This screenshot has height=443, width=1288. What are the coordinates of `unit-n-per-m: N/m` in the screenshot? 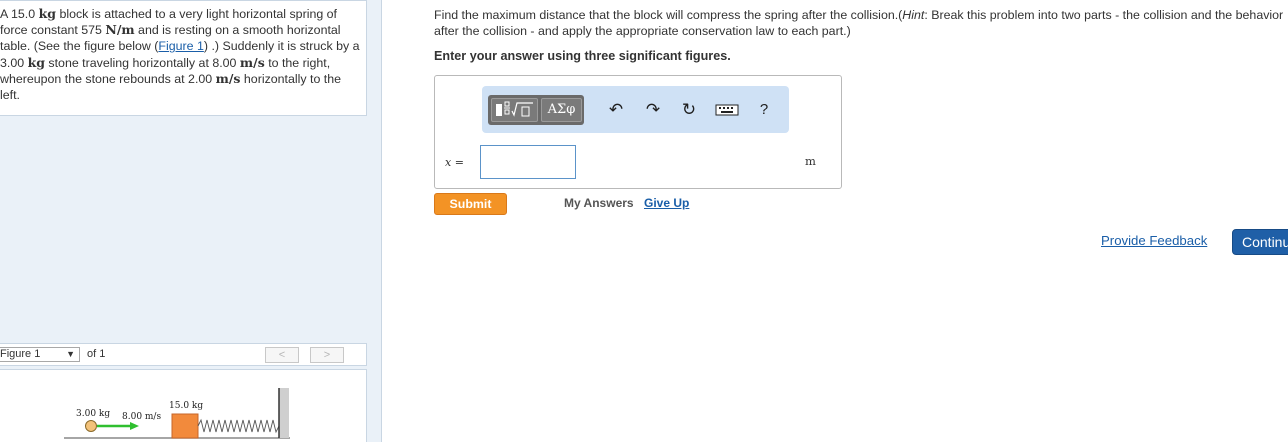 It's located at (120, 30).